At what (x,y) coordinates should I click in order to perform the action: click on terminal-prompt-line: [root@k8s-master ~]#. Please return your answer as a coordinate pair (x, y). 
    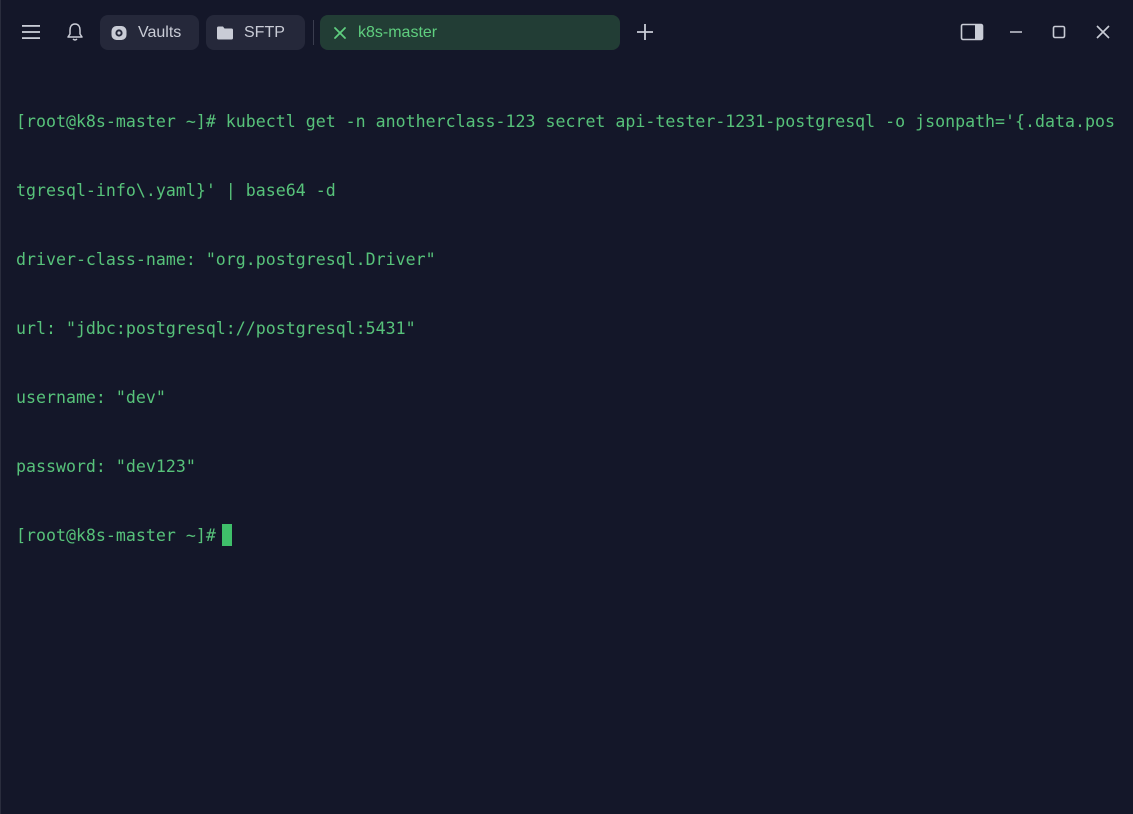
    Looking at the image, I should click on (568, 535).